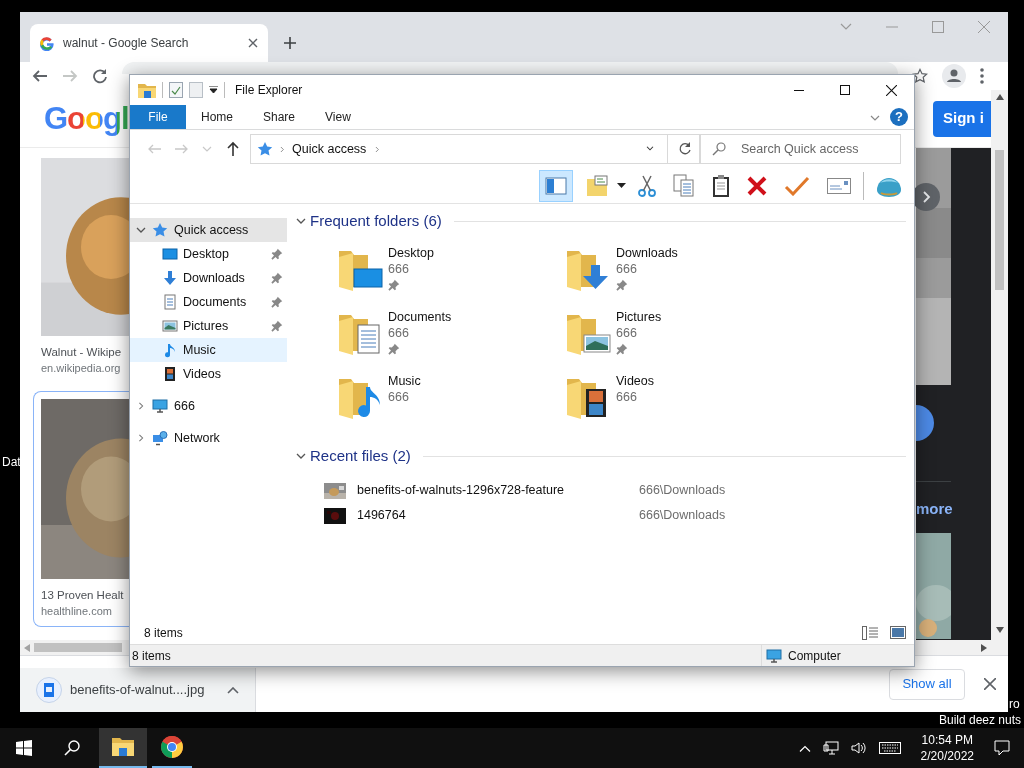  Describe the element at coordinates (858, 748) in the screenshot. I see `volume-icon` at that location.